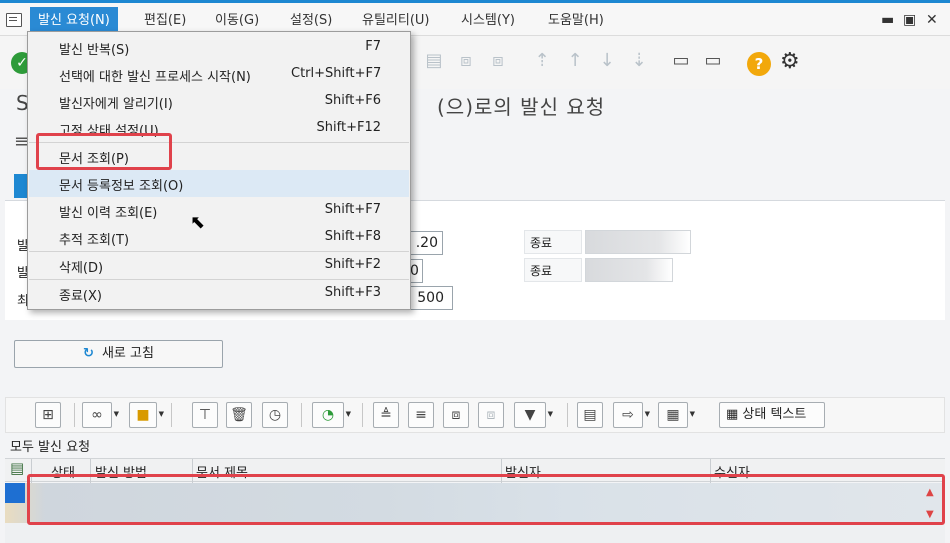 This screenshot has width=950, height=543. What do you see at coordinates (100, 415) in the screenshot?
I see `view-icon: ∞ ▼` at bounding box center [100, 415].